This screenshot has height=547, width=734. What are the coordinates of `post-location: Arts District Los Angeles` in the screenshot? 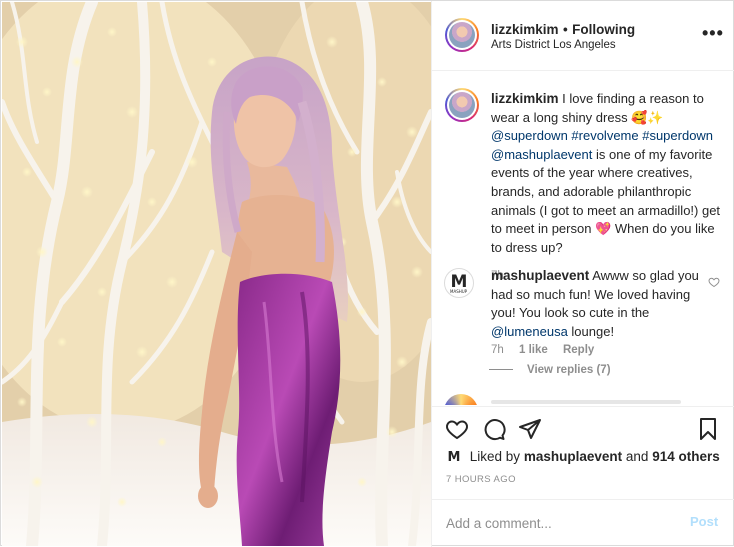 It's located at (553, 45).